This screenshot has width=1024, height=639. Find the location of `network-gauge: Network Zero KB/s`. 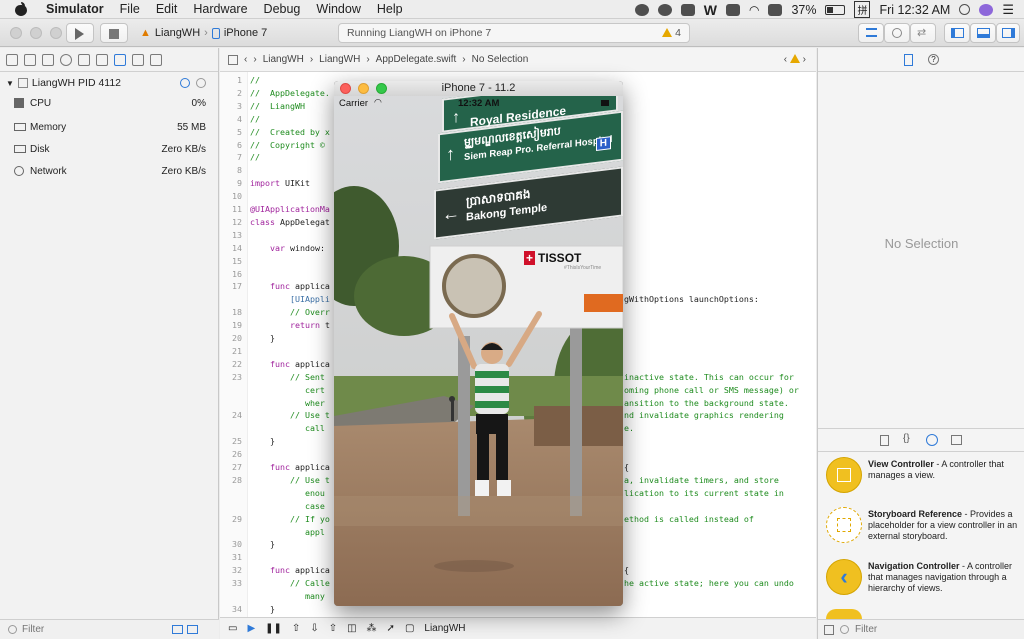

network-gauge: Network Zero KB/s is located at coordinates (116, 171).